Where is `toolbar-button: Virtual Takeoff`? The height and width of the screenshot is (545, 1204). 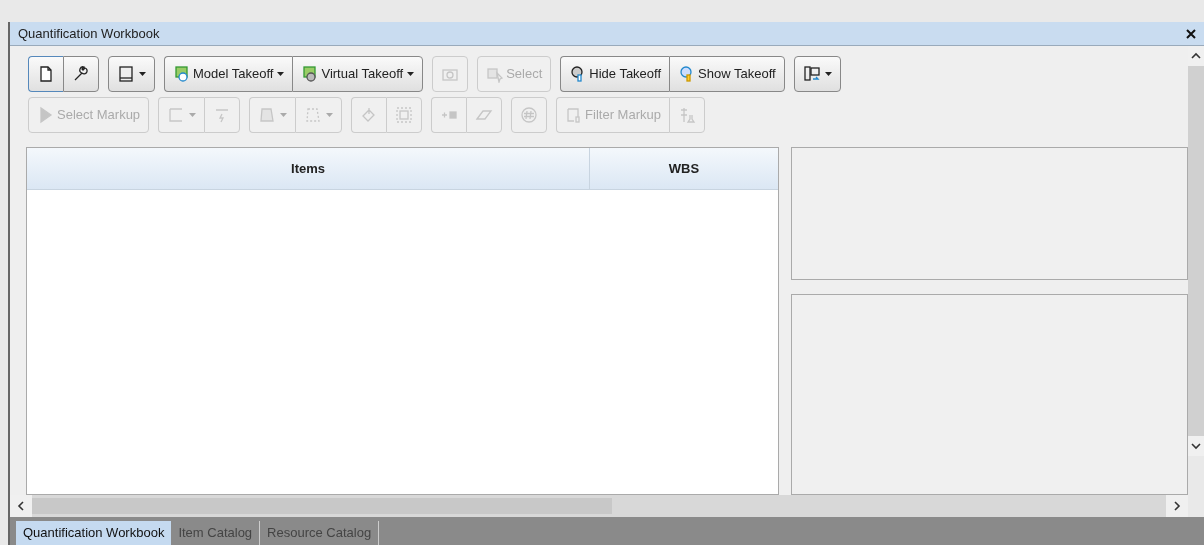
toolbar-button: Virtual Takeoff is located at coordinates (358, 74).